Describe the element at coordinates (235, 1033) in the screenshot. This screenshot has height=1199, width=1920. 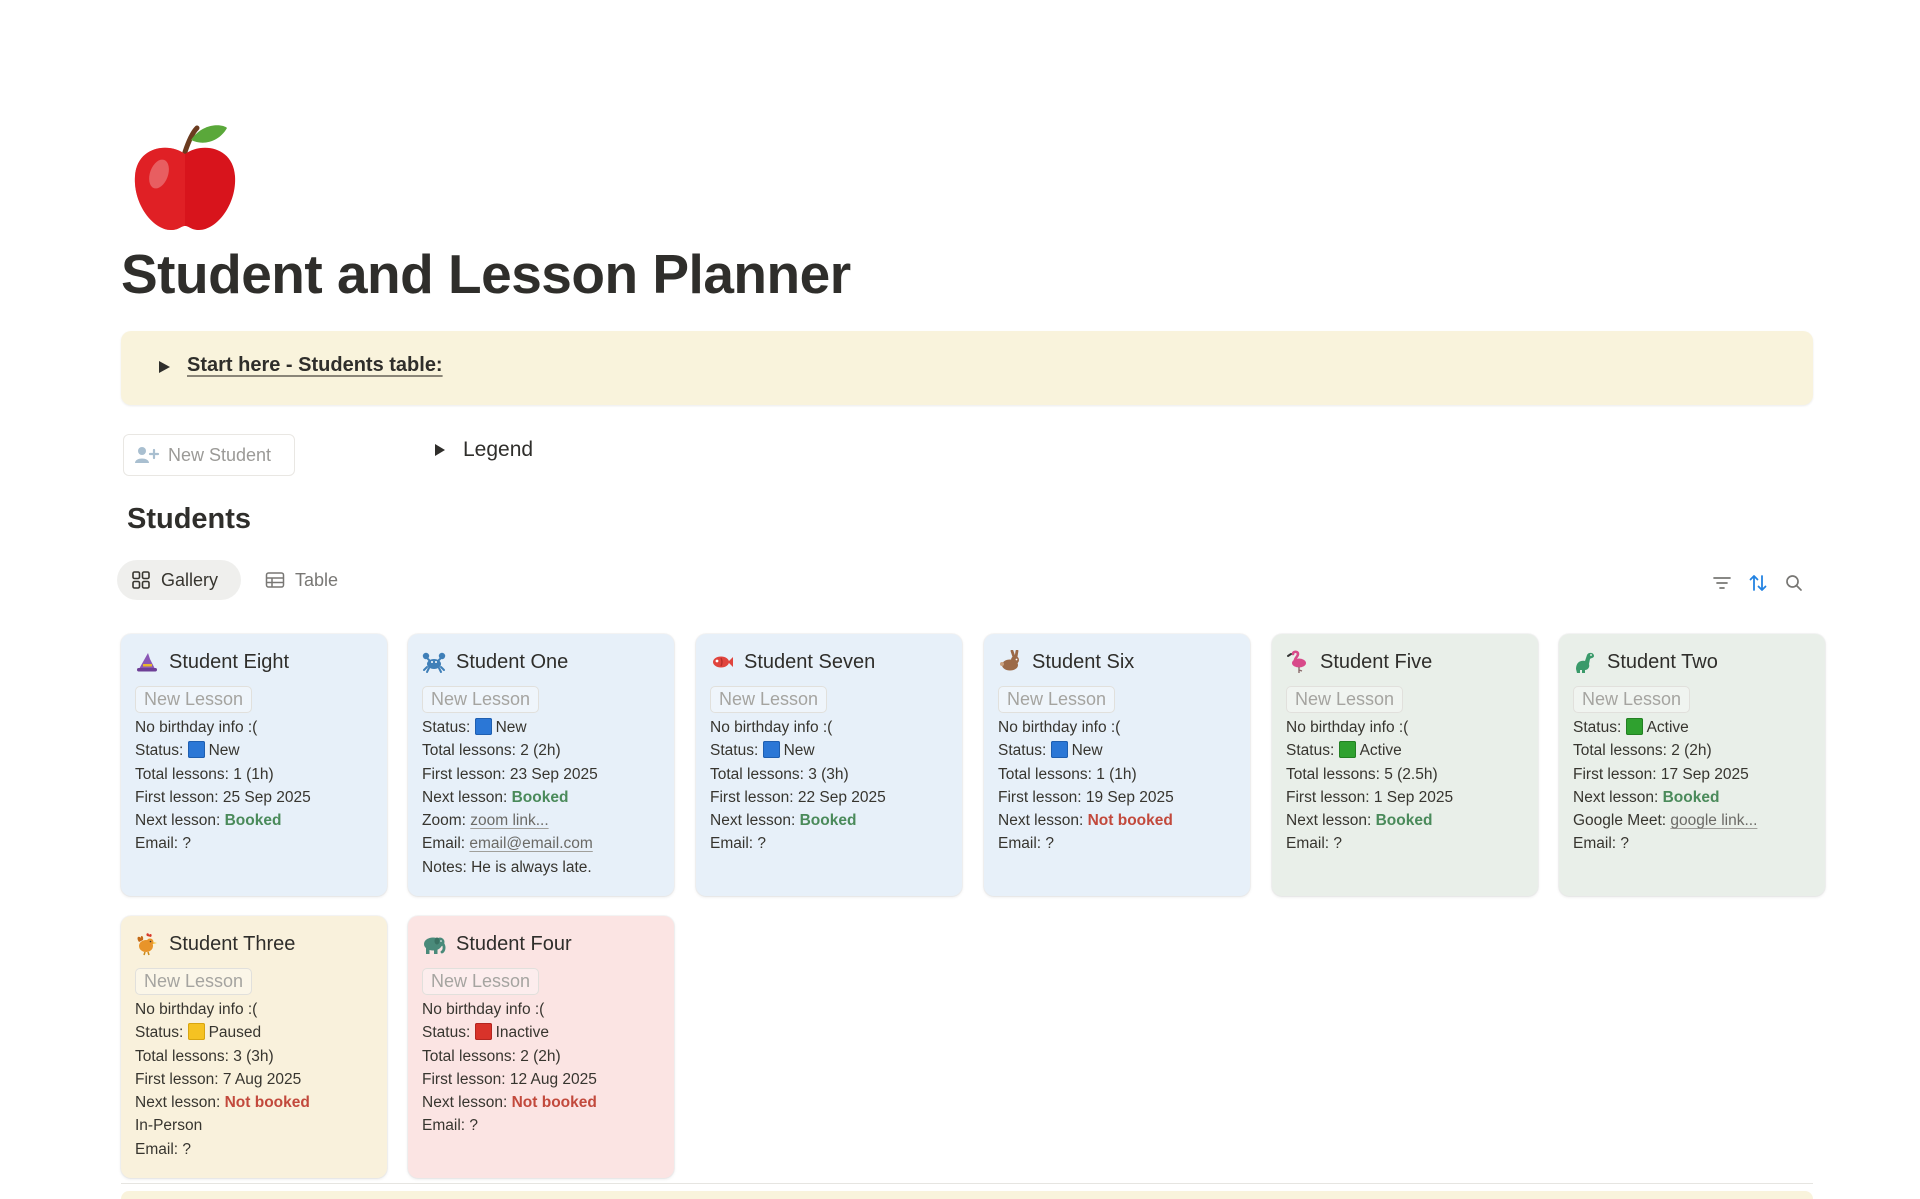
I see `status-value: Paused` at that location.